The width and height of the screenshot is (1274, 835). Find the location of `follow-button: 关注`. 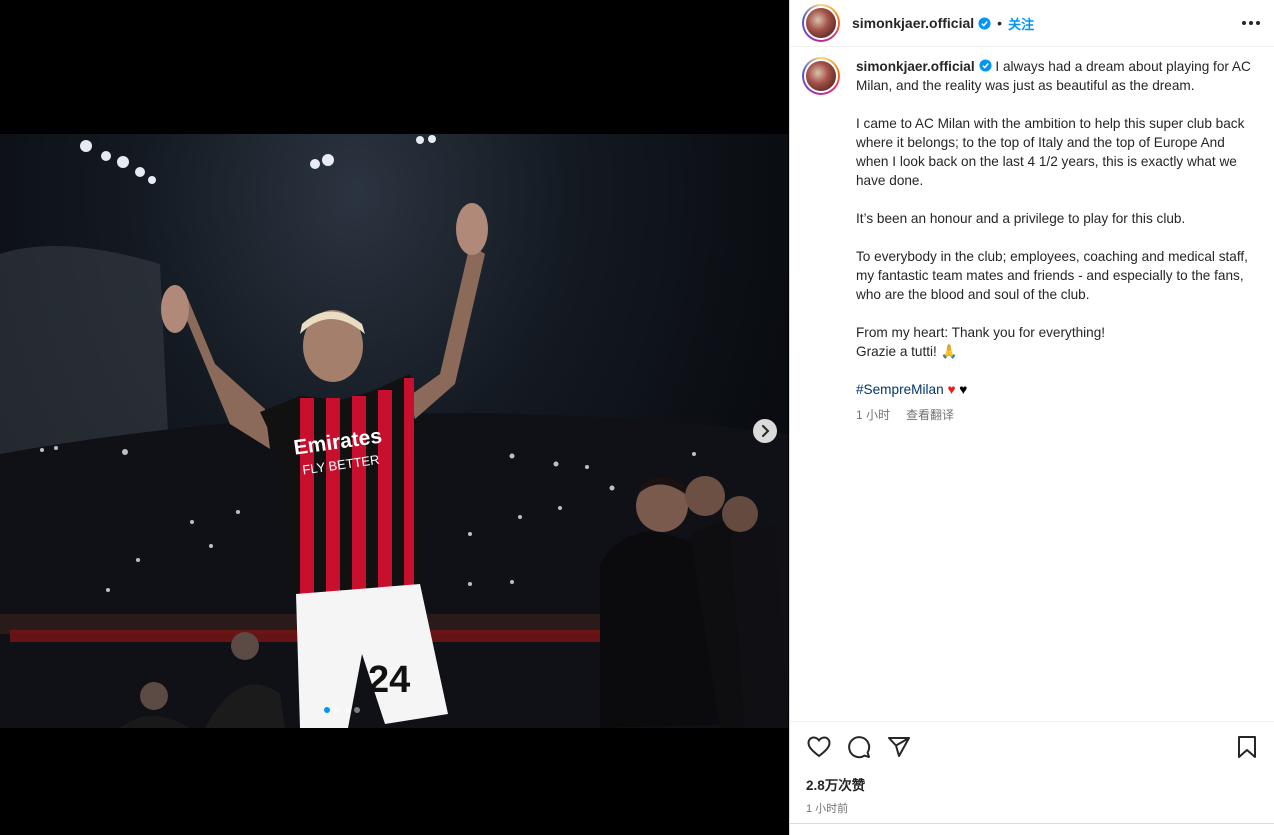

follow-button: 关注 is located at coordinates (1021, 23).